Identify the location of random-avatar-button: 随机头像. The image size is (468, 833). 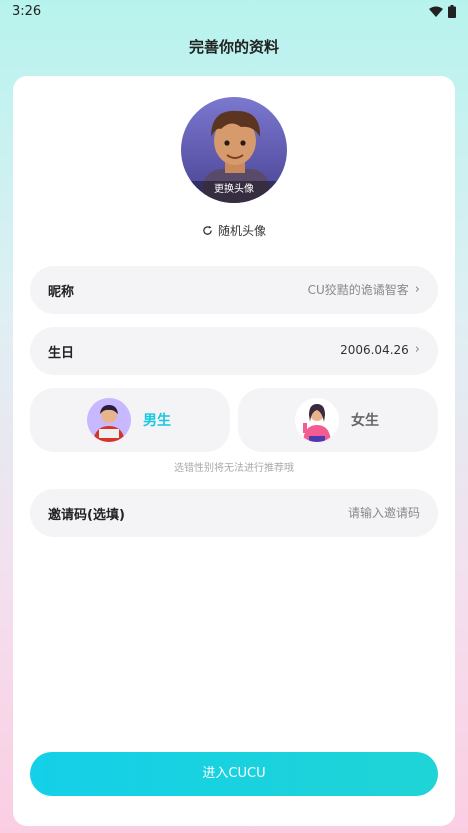
(234, 230).